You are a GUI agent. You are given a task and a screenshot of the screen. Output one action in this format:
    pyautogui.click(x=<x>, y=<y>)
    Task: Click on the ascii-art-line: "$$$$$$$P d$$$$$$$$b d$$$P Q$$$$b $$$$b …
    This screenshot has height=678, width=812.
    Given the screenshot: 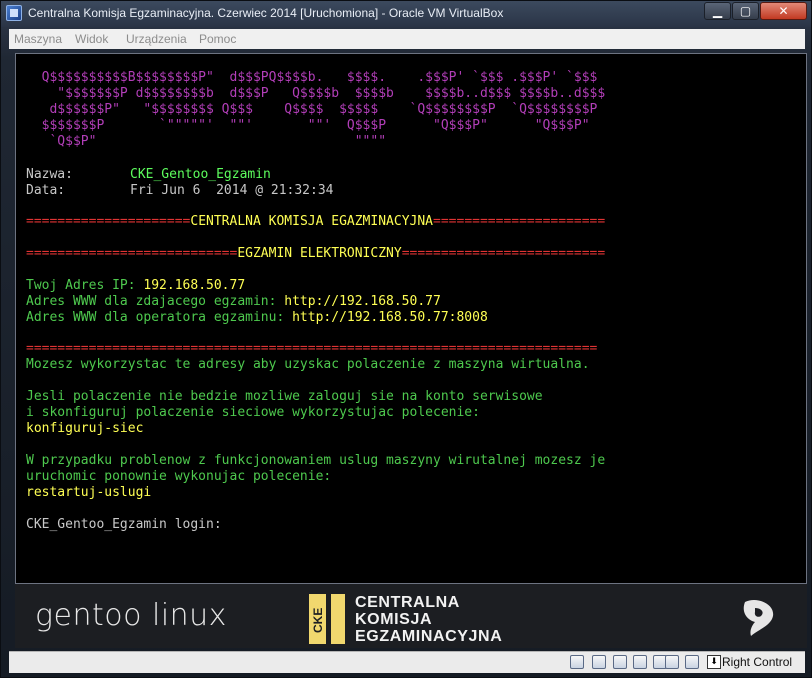 What is the action you would take?
    pyautogui.click(x=316, y=93)
    